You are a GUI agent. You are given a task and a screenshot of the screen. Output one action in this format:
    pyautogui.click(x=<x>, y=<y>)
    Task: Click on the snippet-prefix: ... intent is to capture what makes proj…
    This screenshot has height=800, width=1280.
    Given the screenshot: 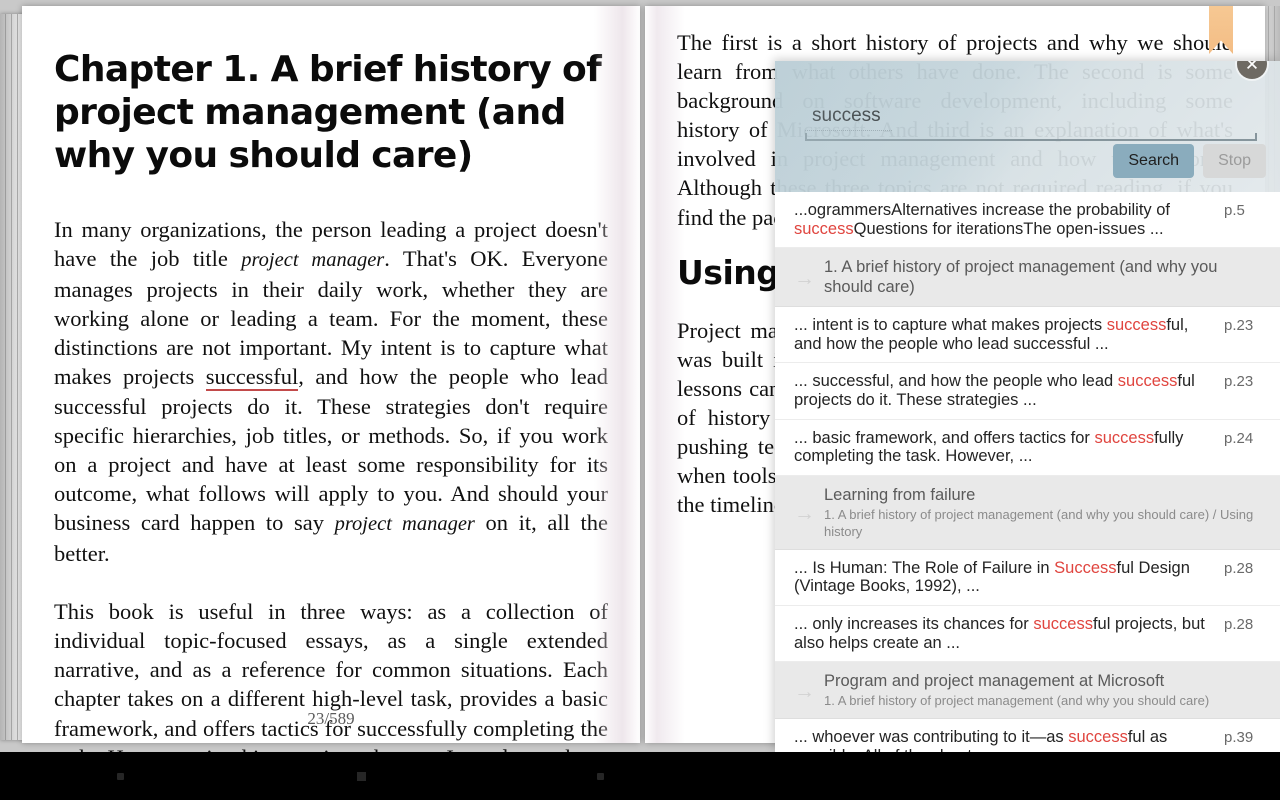 What is the action you would take?
    pyautogui.click(x=950, y=325)
    